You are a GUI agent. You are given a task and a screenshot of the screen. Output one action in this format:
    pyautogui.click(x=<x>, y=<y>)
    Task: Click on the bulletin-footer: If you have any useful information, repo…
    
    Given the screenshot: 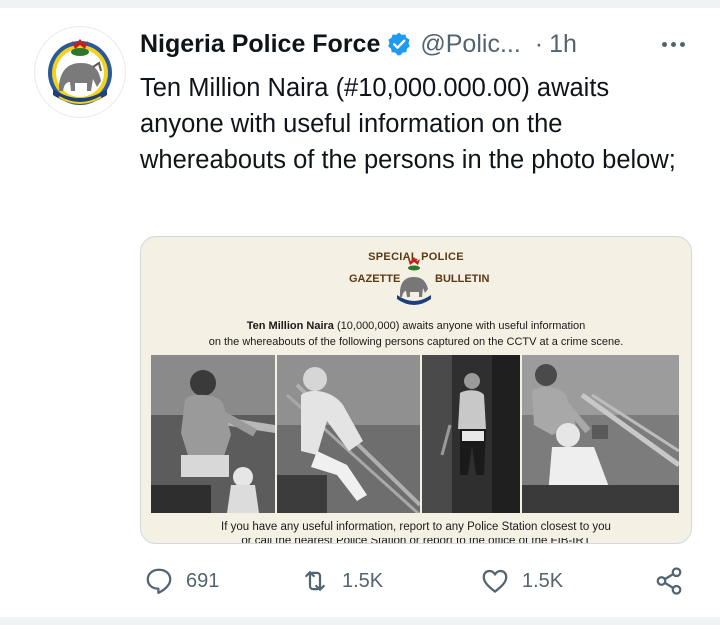 What is the action you would take?
    pyautogui.click(x=416, y=527)
    